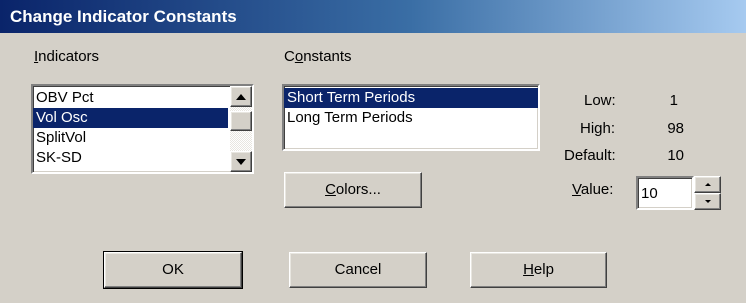  What do you see at coordinates (590, 155) in the screenshot?
I see `default-label: Default:` at bounding box center [590, 155].